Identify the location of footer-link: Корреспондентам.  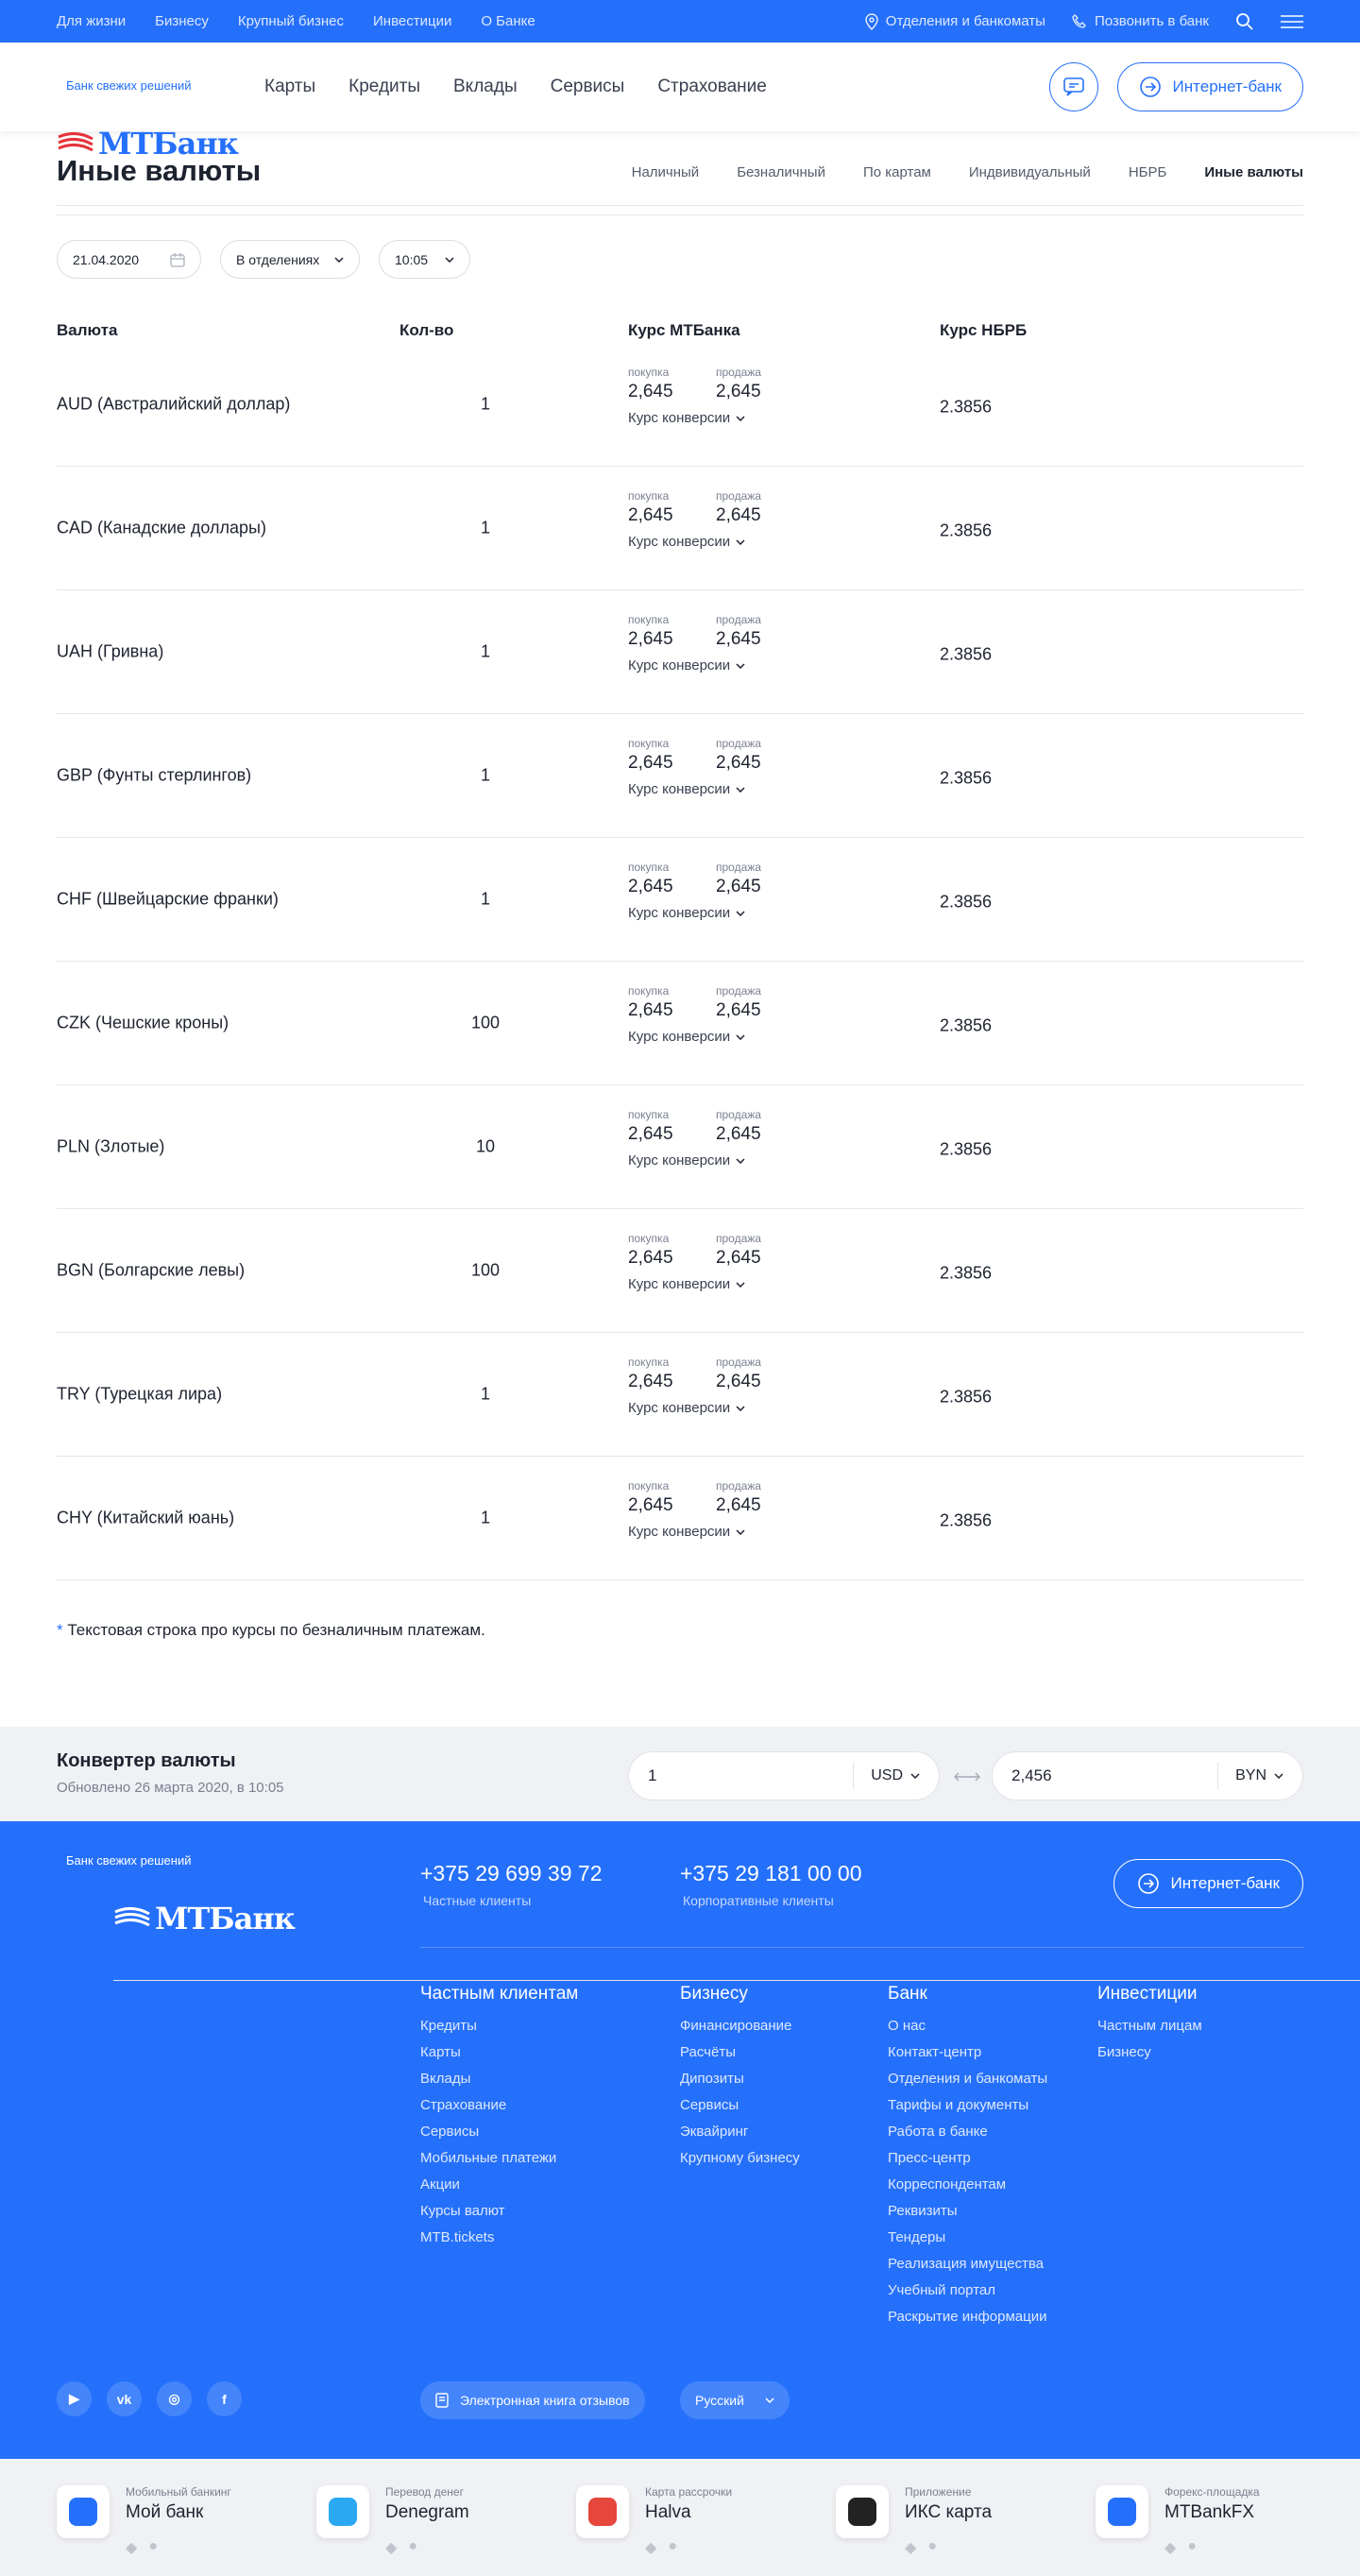
(967, 2189).